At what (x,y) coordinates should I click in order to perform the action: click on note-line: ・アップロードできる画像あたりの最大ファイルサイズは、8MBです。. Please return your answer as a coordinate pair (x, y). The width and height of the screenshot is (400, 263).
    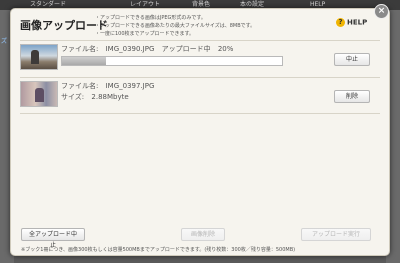
    Looking at the image, I should click on (175, 26).